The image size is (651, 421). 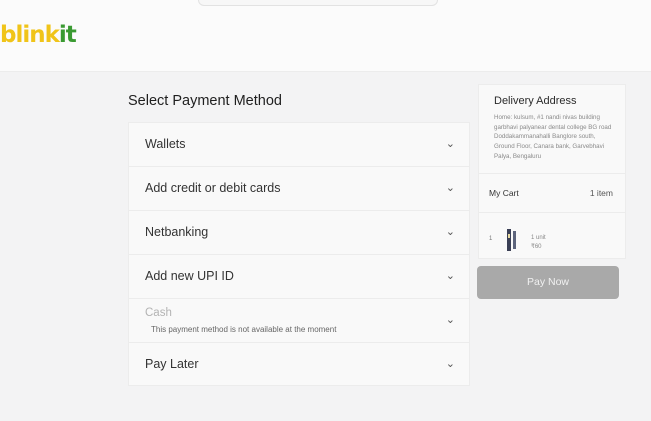 What do you see at coordinates (177, 232) in the screenshot?
I see `method-label: Netbanking` at bounding box center [177, 232].